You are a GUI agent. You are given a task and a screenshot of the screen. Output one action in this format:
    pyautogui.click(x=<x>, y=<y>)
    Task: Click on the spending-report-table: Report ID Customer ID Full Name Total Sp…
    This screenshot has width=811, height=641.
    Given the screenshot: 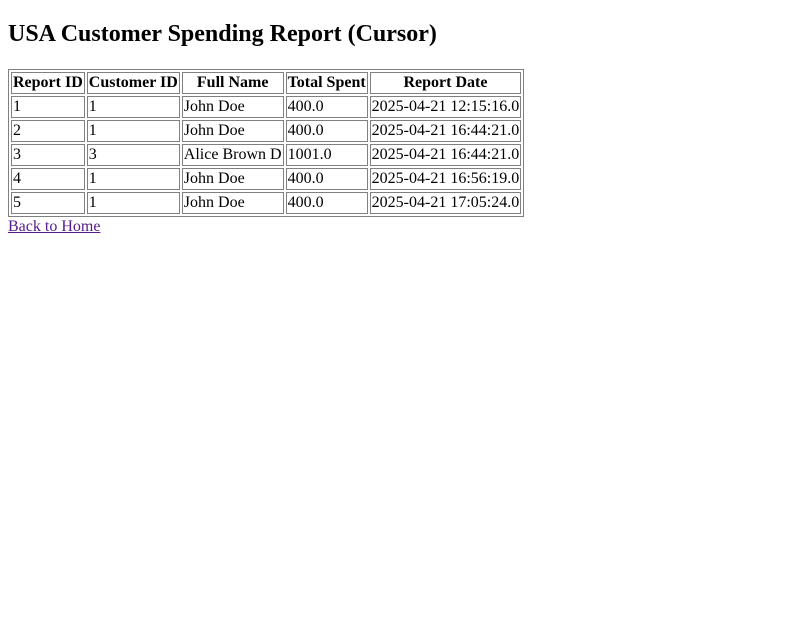 What is the action you would take?
    pyautogui.click(x=266, y=143)
    